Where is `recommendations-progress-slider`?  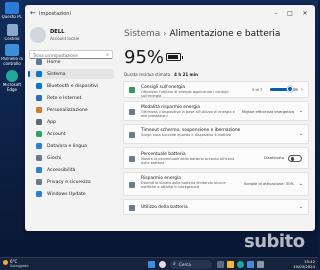 recommendations-progress-slider is located at coordinates (284, 89).